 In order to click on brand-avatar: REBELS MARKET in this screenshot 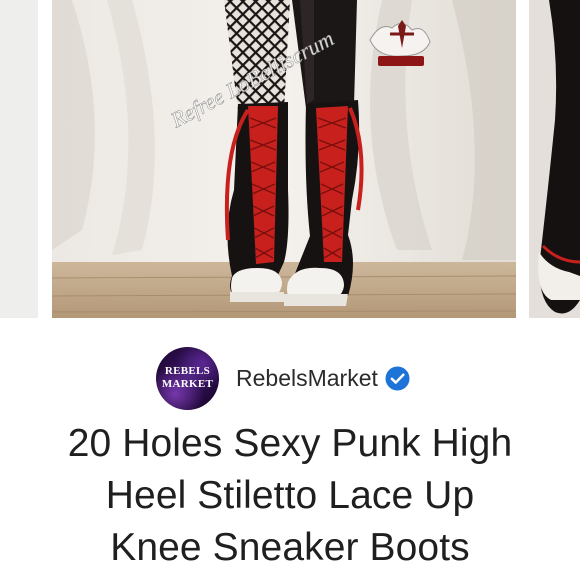, I will do `click(187, 378)`.